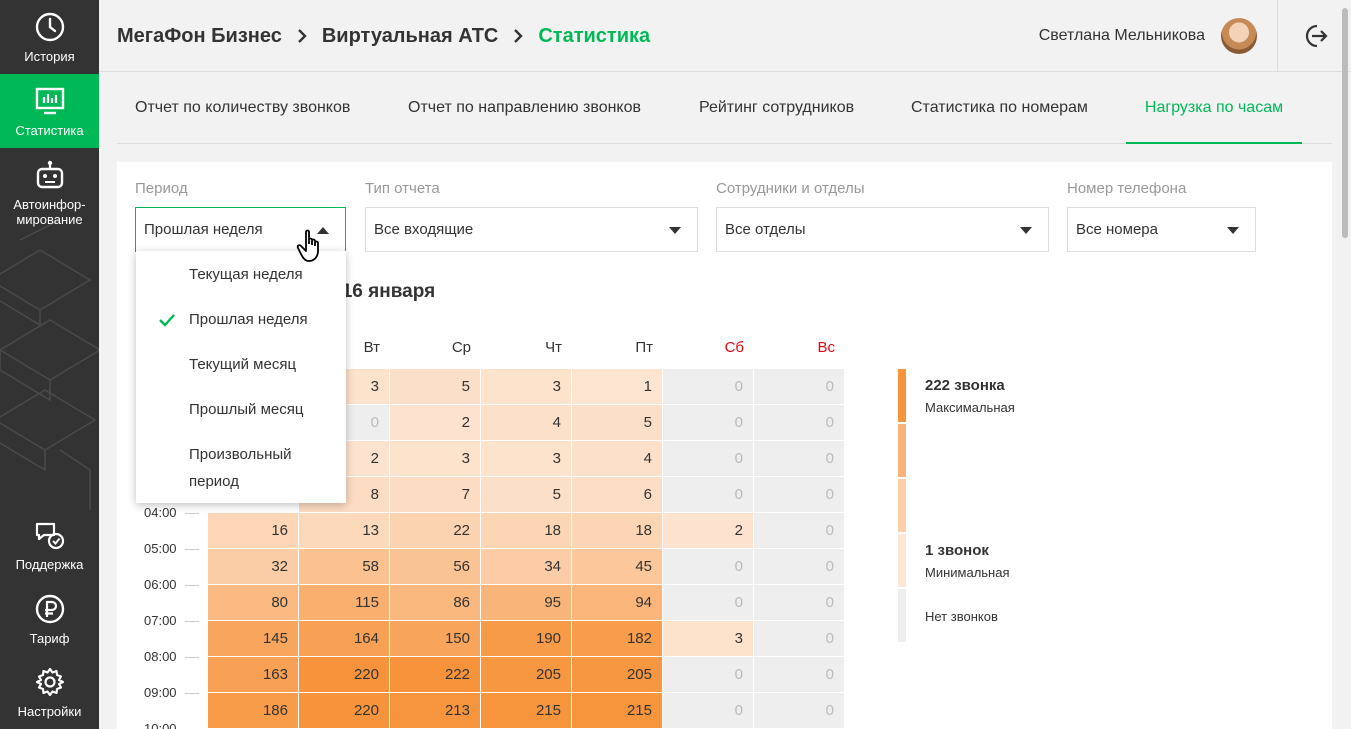 The width and height of the screenshot is (1351, 729). I want to click on sidebar-item-statistics: Статистика, so click(49, 111).